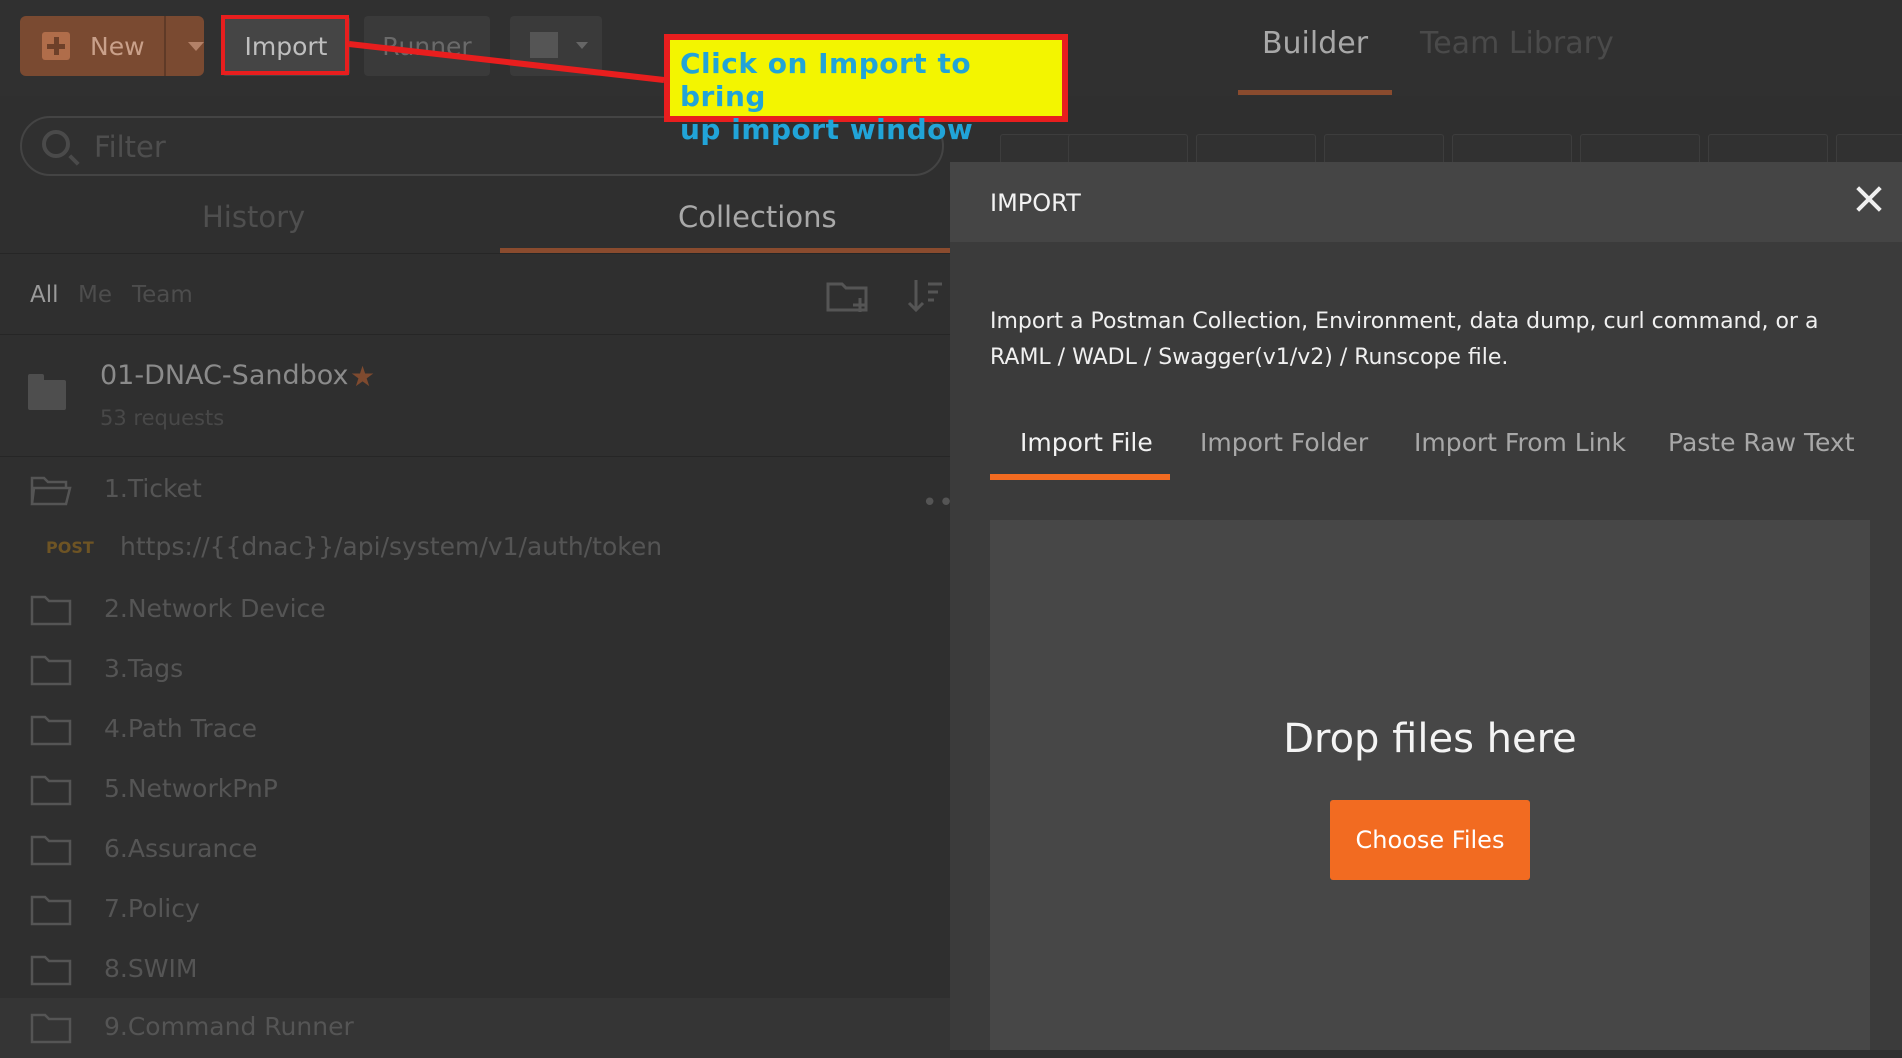 This screenshot has width=1902, height=1058. I want to click on tab-import-from-link: Import From Link, so click(1520, 442).